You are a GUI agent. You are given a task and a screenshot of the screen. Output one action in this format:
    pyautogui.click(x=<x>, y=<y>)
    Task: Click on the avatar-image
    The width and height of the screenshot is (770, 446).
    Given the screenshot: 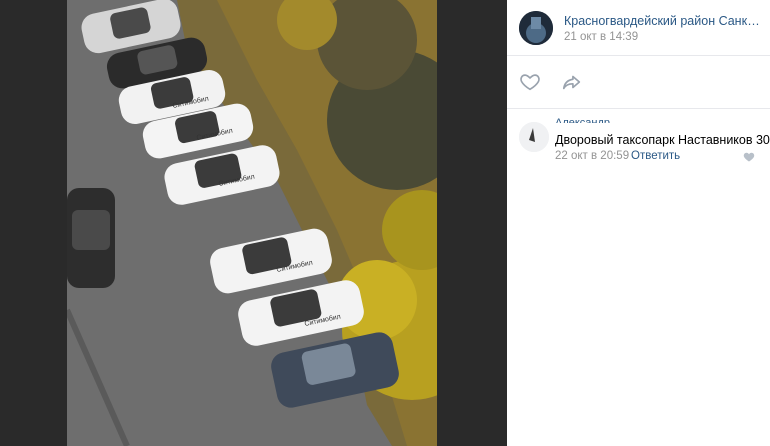 What is the action you would take?
    pyautogui.click(x=536, y=28)
    